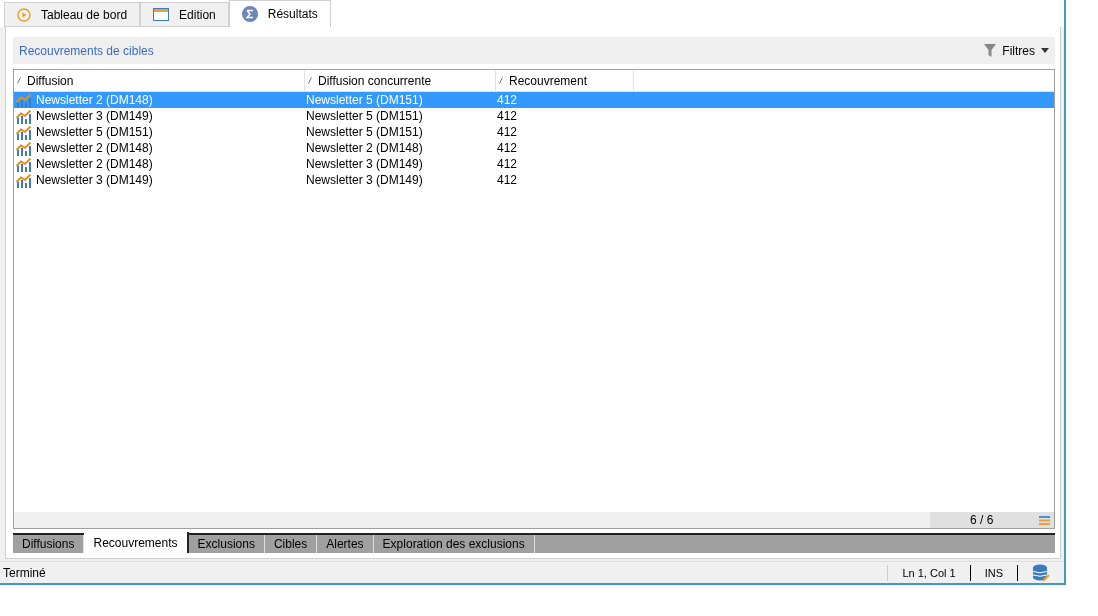  I want to click on caret-icon, so click(1045, 50).